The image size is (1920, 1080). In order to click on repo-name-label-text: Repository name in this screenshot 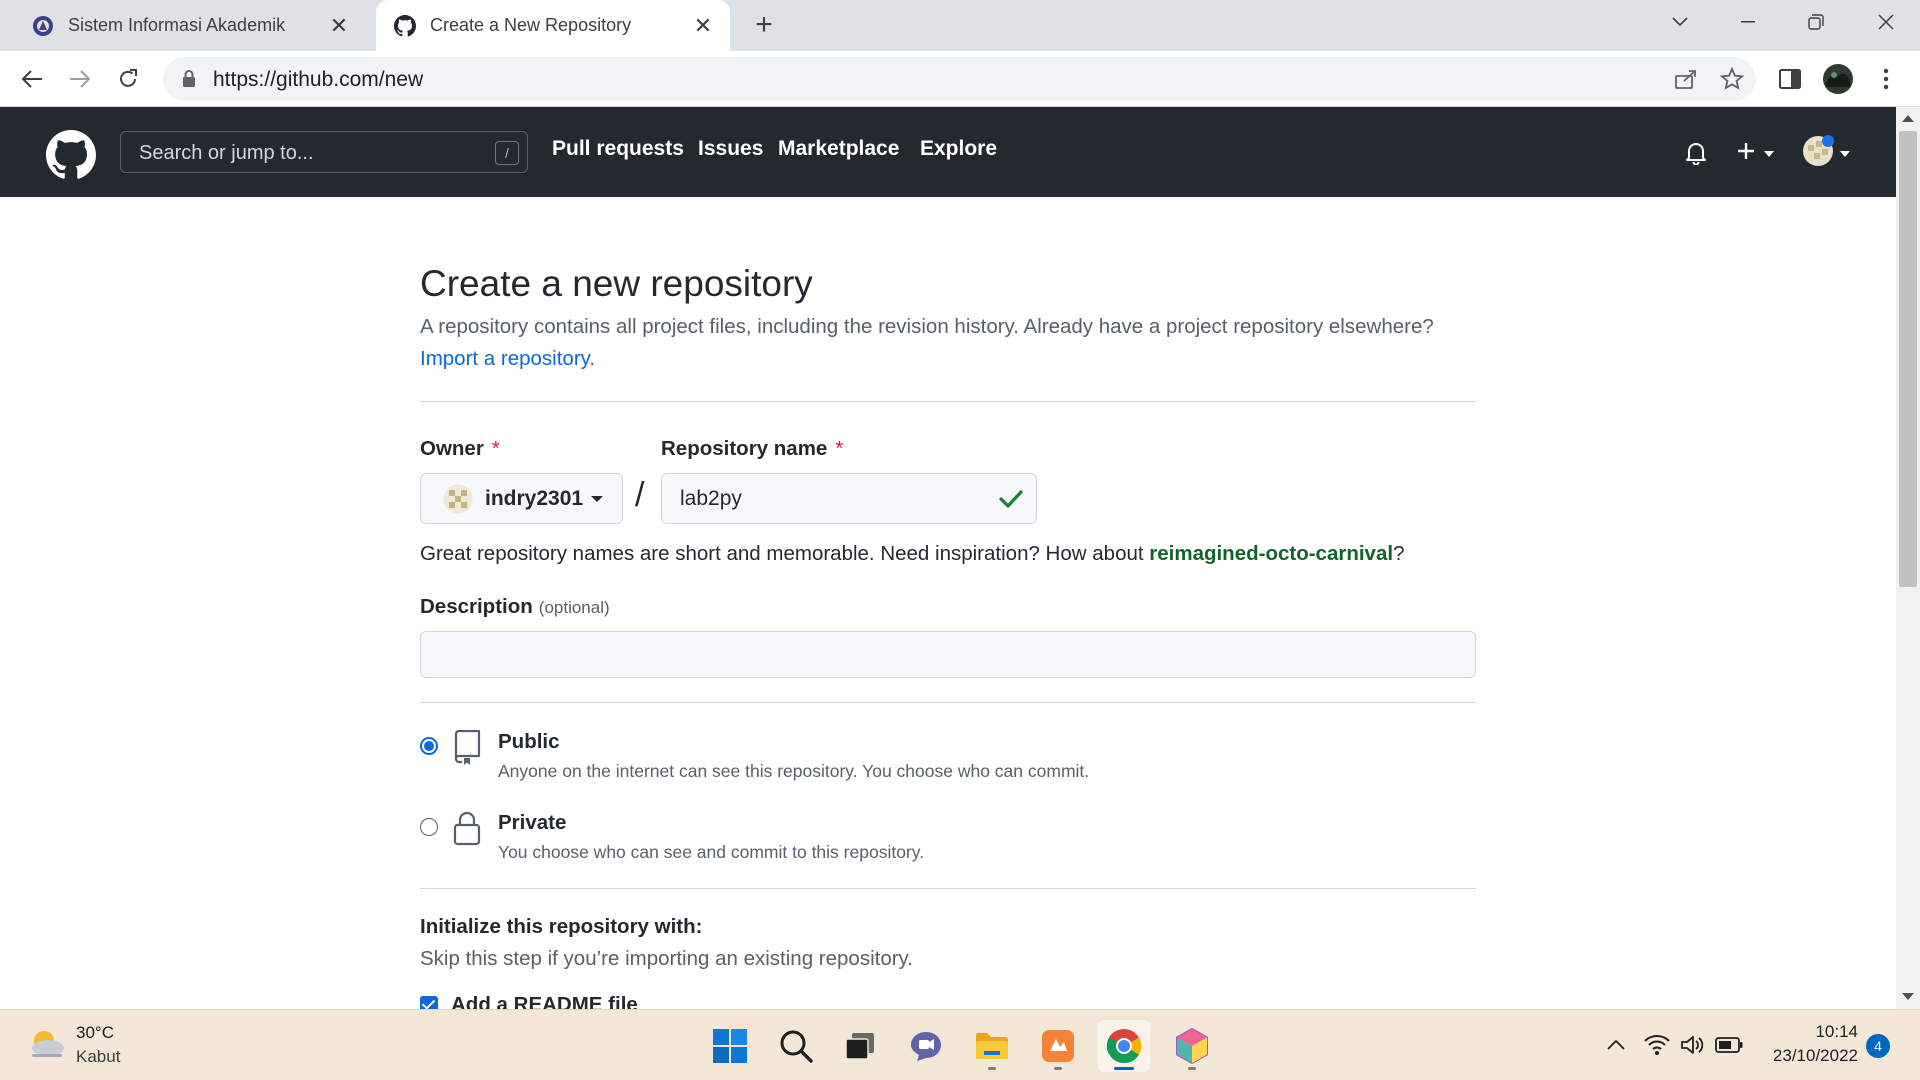, I will do `click(744, 448)`.